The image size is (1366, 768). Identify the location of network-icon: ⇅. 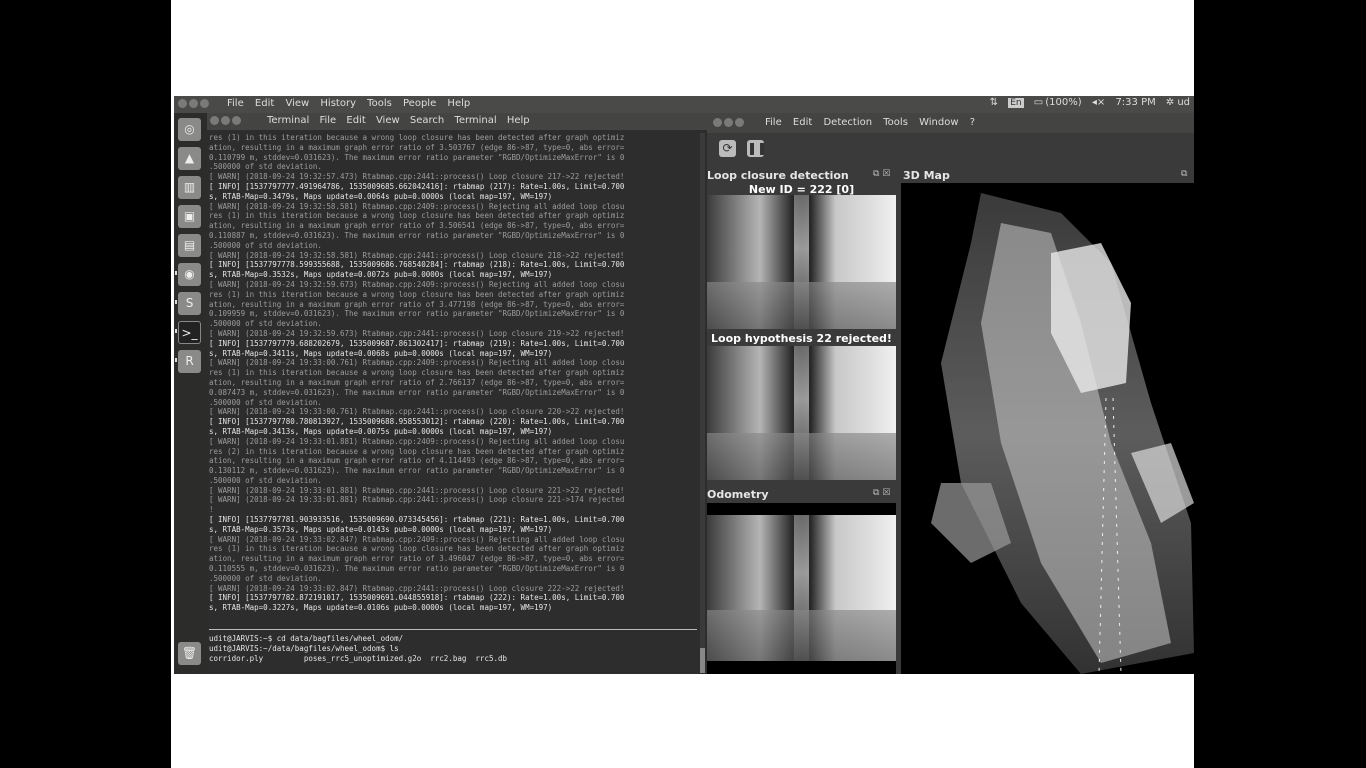
(994, 102).